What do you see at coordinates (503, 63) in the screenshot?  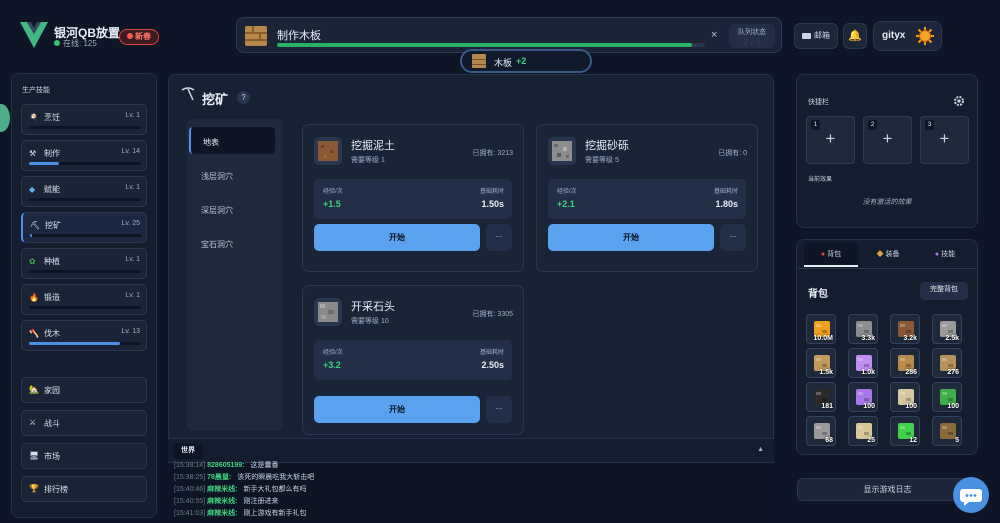 I see `toast-item-name: 木板` at bounding box center [503, 63].